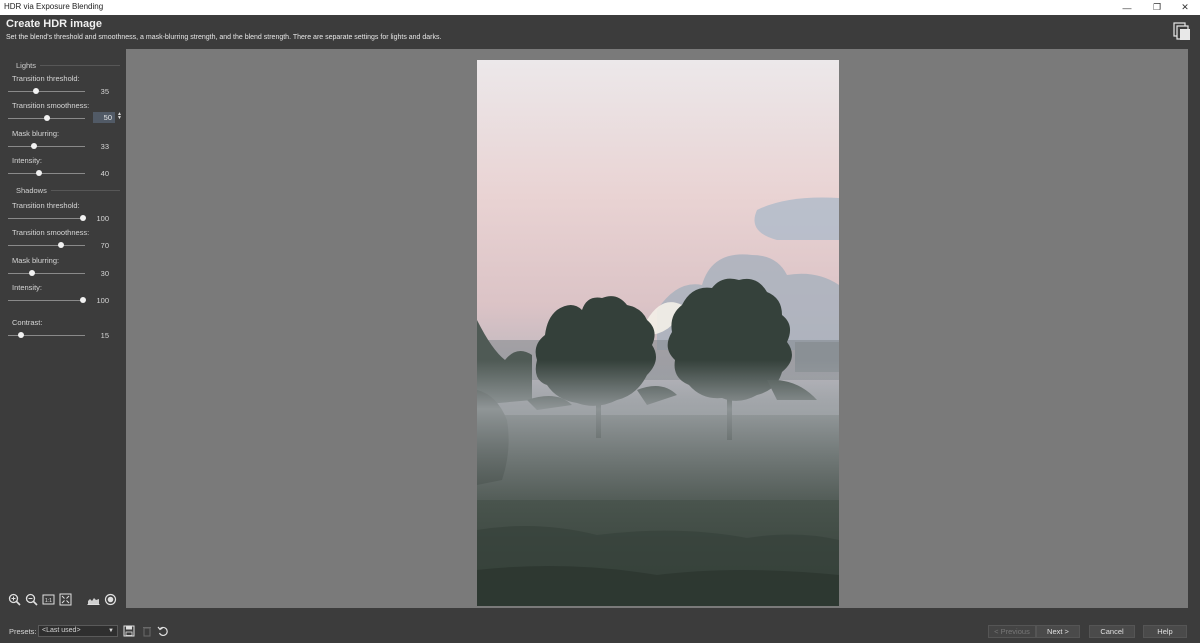 The image size is (1200, 643). Describe the element at coordinates (1157, 7) in the screenshot. I see `maximize-button: ❐` at that location.